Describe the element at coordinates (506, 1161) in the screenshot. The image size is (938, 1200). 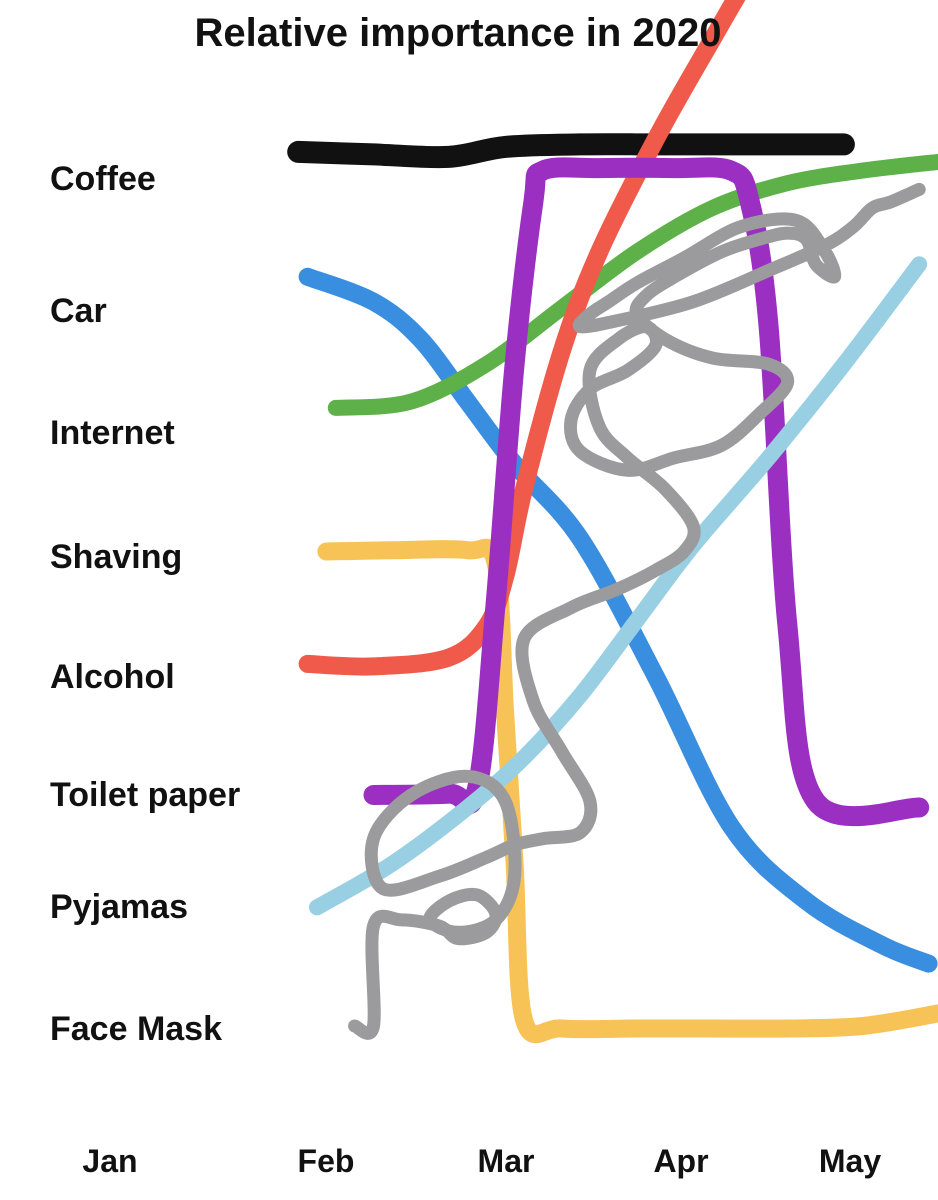
I see `x-tick-label: Mar` at that location.